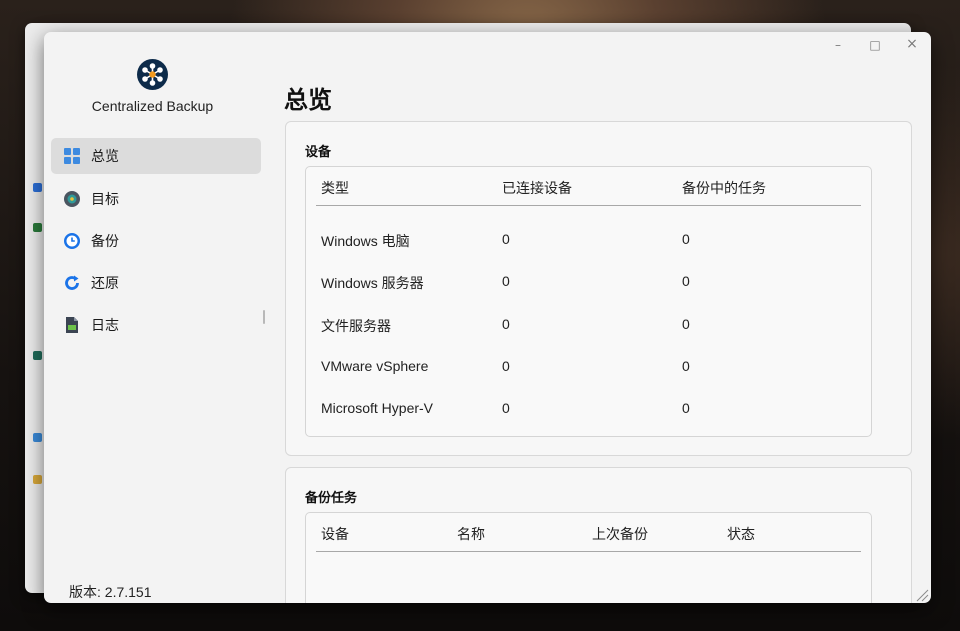  Describe the element at coordinates (838, 45) in the screenshot. I see `minimize-button: –` at that location.